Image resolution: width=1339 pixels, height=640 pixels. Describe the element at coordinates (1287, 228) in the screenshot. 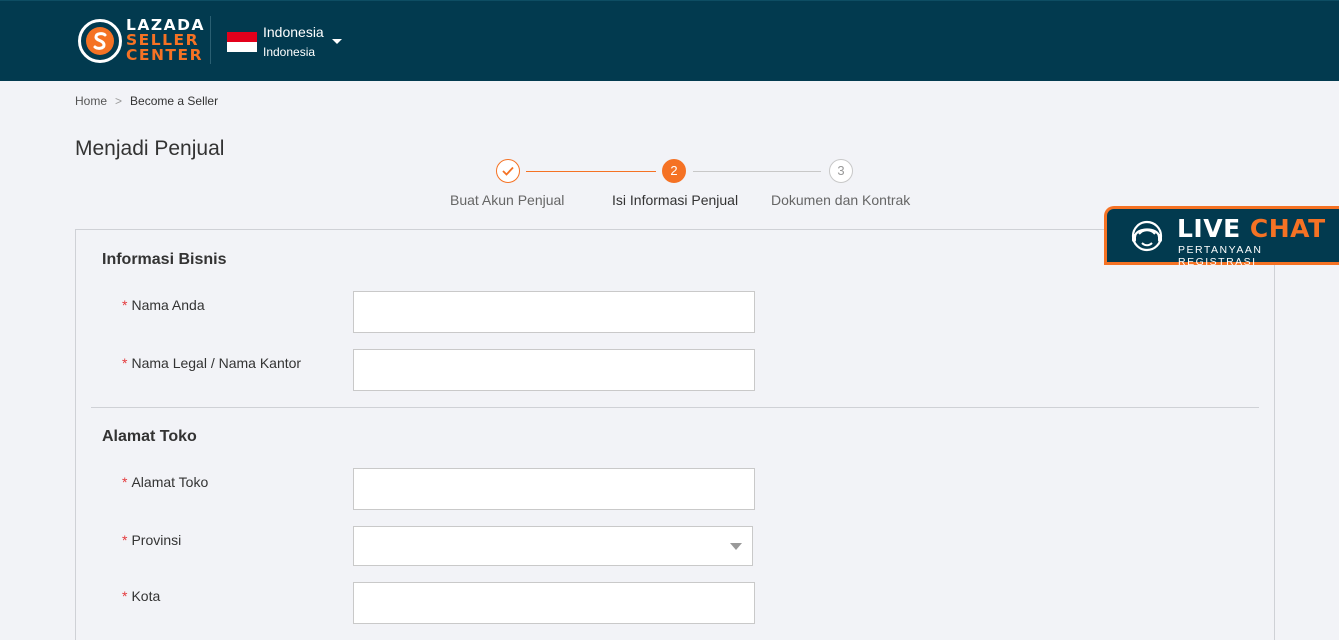

I see `live-chat-chat: CHAT` at that location.